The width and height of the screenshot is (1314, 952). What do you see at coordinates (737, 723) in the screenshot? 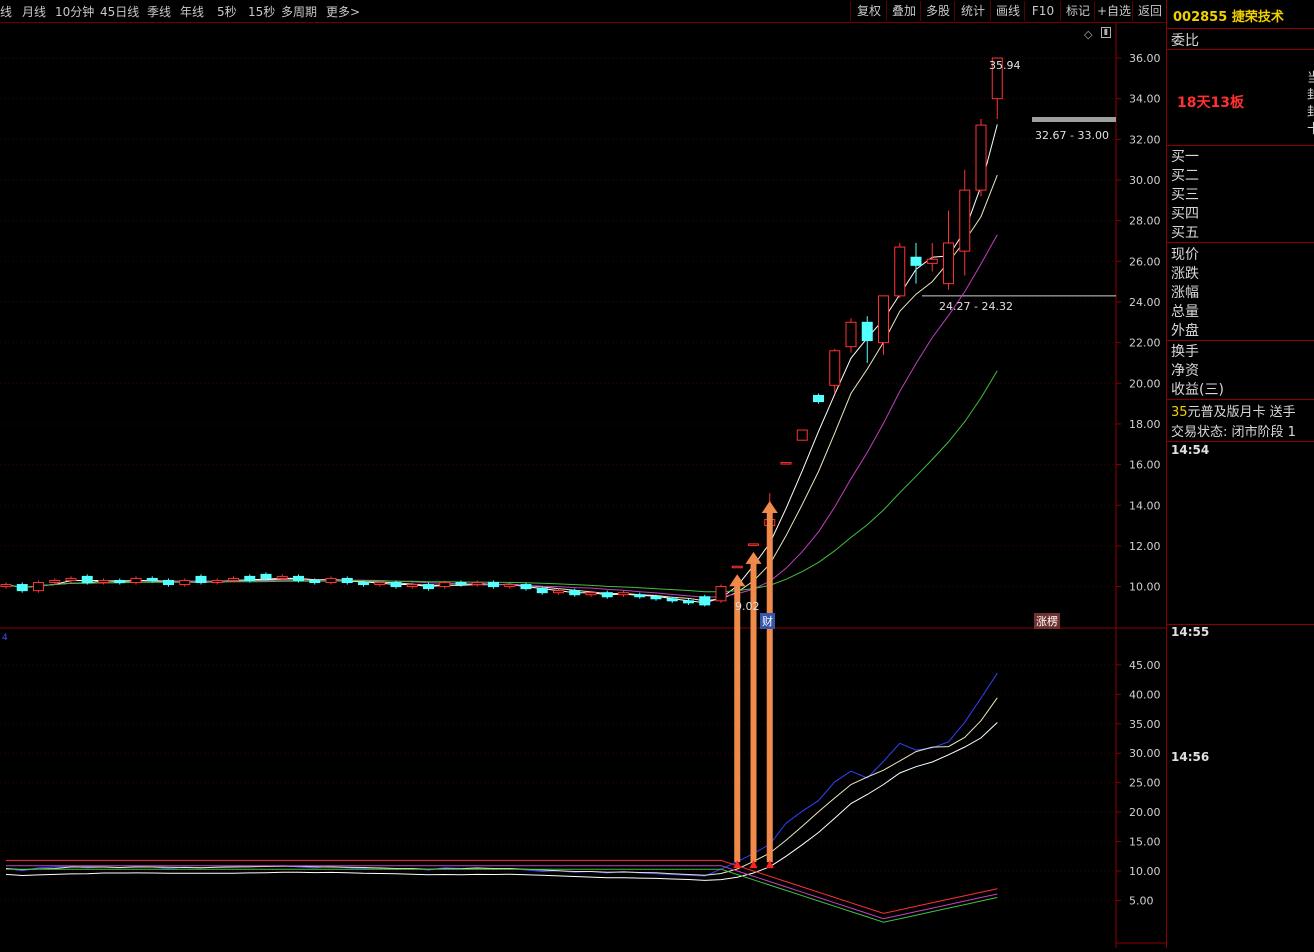
I see `limit-up-arrow-shaft` at bounding box center [737, 723].